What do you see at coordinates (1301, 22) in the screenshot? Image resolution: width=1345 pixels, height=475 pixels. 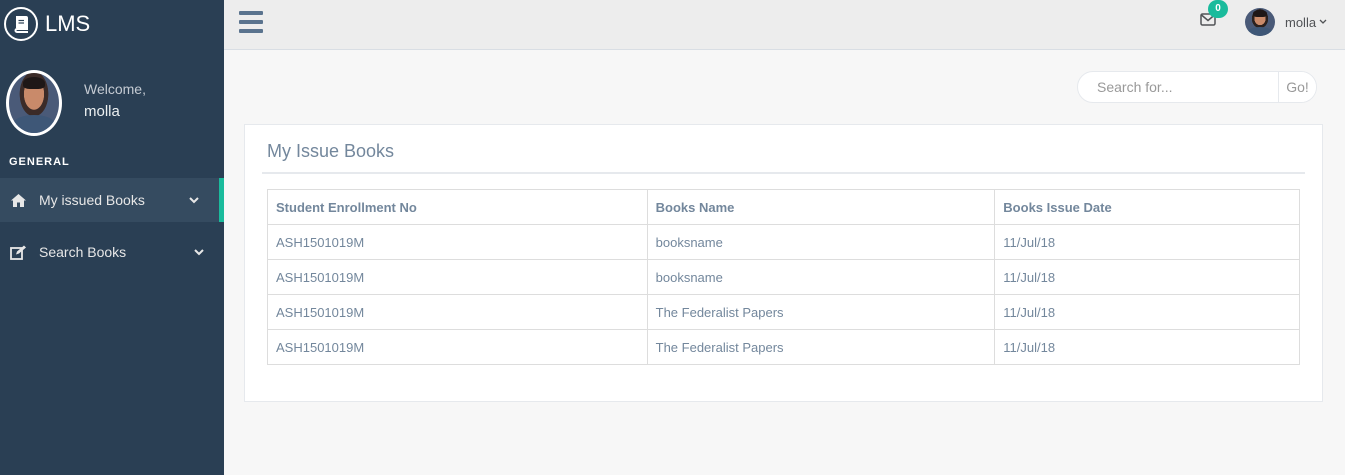 I see `user-name: molla` at bounding box center [1301, 22].